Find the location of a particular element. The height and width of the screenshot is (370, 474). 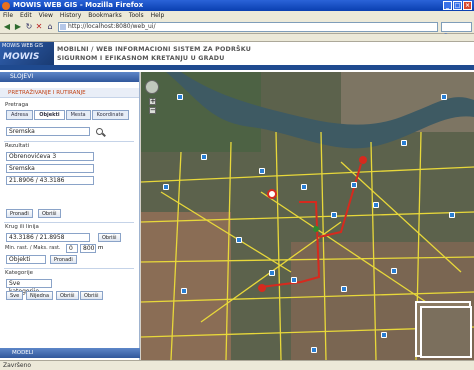

modeli-panel-header: MODELI is located at coordinates (70, 353).